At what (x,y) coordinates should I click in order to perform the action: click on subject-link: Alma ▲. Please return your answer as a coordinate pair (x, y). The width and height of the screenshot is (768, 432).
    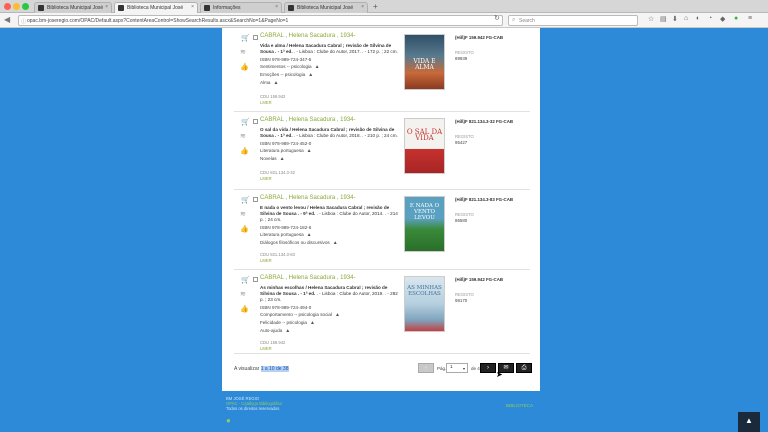
    Looking at the image, I should click on (269, 83).